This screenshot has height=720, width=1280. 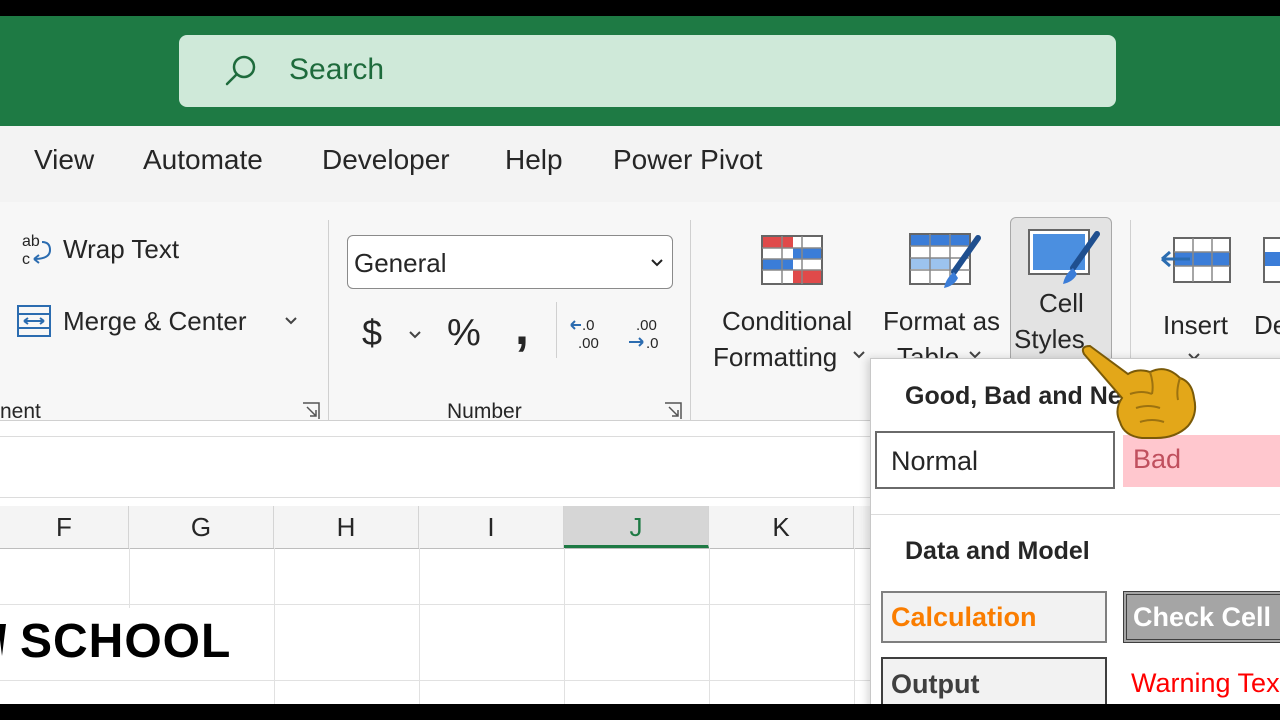 What do you see at coordinates (1267, 325) in the screenshot?
I see `delete-label-partial: De` at bounding box center [1267, 325].